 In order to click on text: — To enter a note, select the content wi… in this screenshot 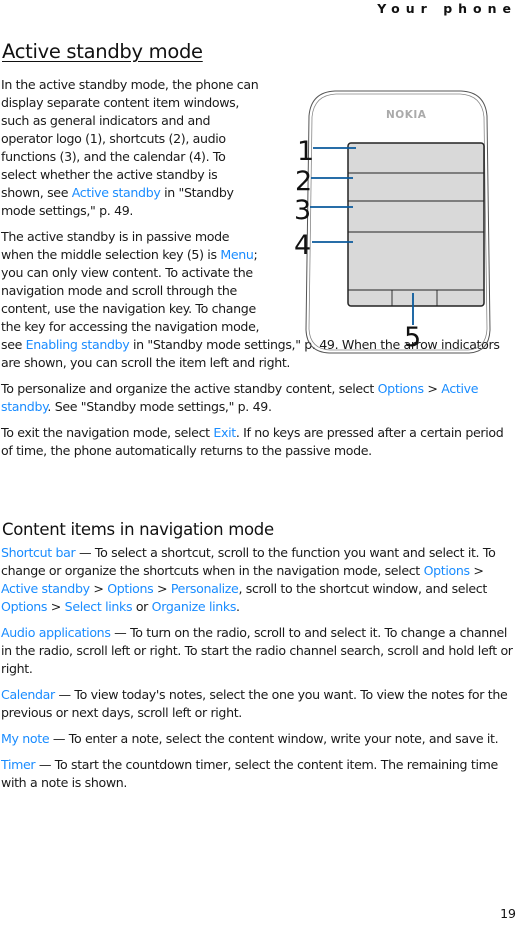, I will do `click(274, 738)`.